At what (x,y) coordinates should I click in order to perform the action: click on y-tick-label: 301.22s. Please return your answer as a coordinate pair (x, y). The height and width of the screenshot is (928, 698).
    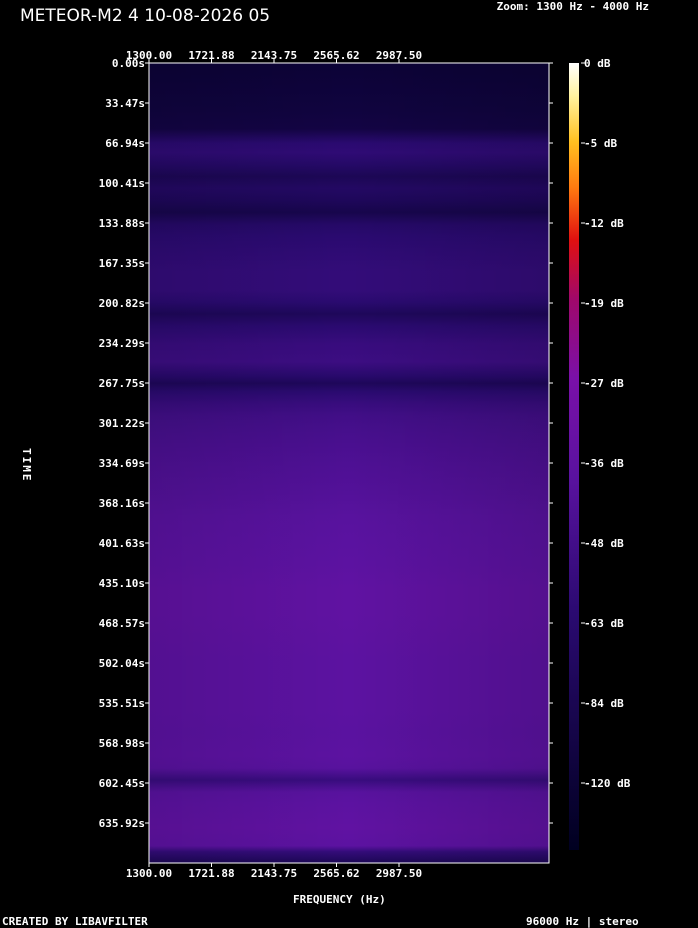
    Looking at the image, I should click on (122, 423).